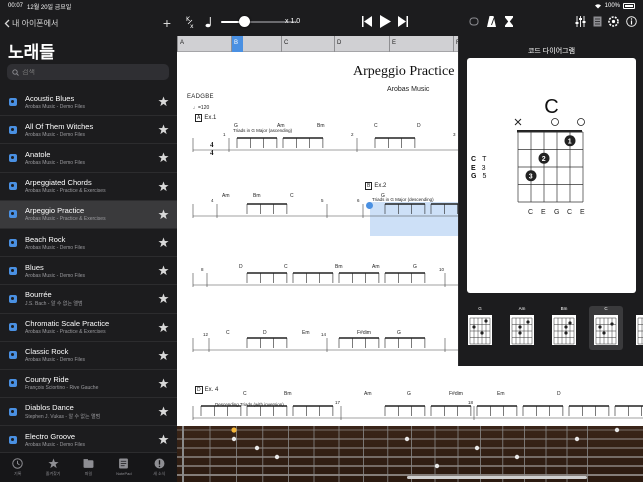 The width and height of the screenshot is (643, 482). What do you see at coordinates (367, 21) in the screenshot?
I see `skip-back-icon` at bounding box center [367, 21].